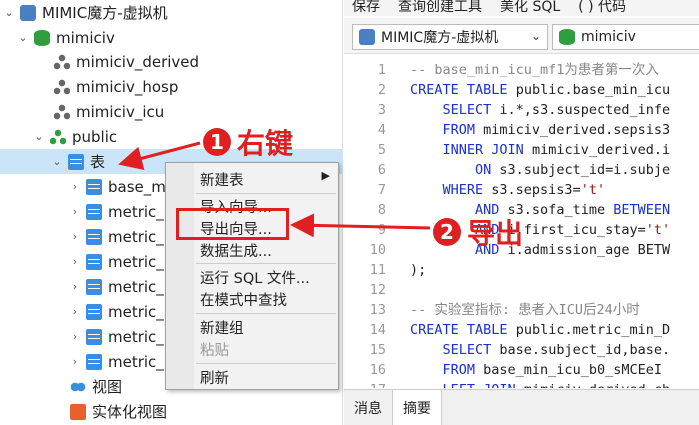 This screenshot has width=699, height=425. What do you see at coordinates (217, 142) in the screenshot?
I see `step-badge: 1` at bounding box center [217, 142].